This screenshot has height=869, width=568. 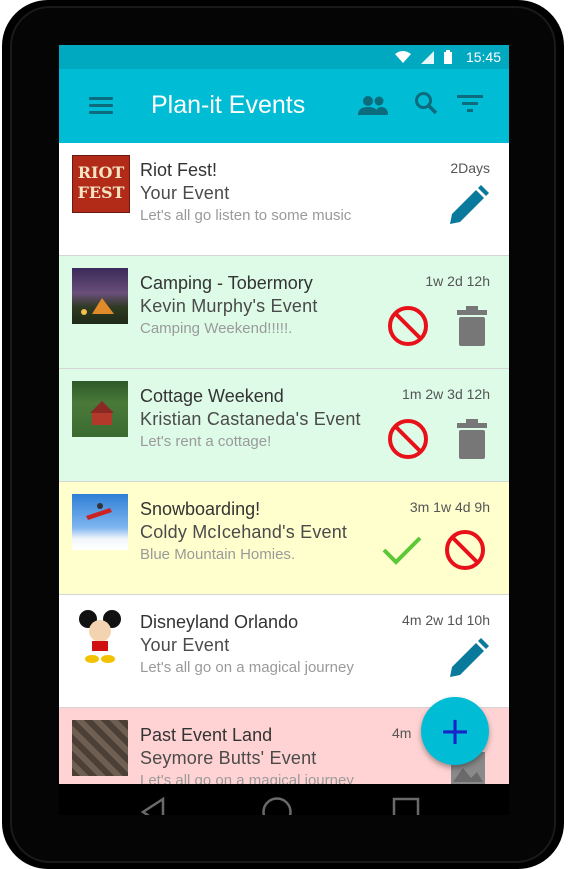 I want to click on event-description: Let's all go listen to some music, so click(x=246, y=215).